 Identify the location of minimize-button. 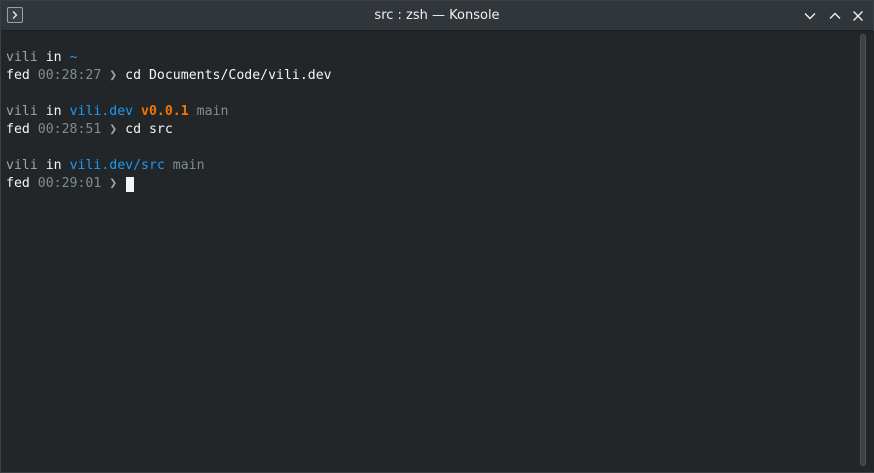
(810, 16).